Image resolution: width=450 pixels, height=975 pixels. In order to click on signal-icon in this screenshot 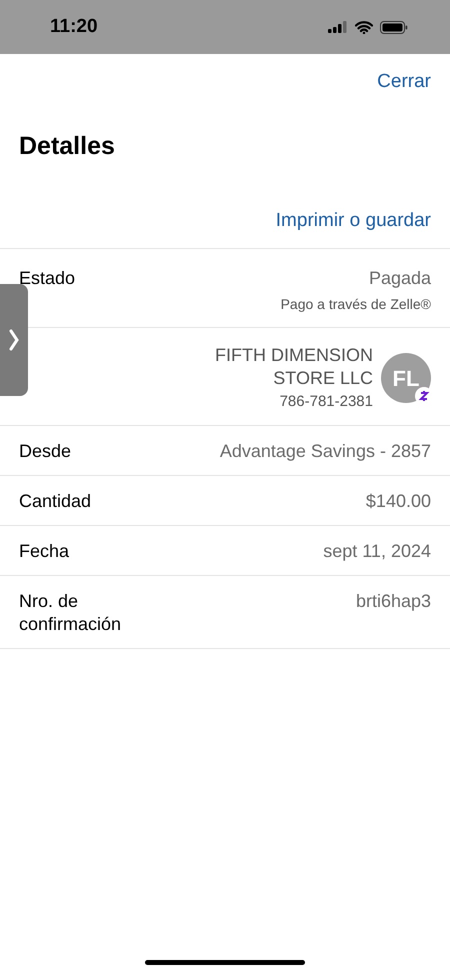, I will do `click(338, 27)`.